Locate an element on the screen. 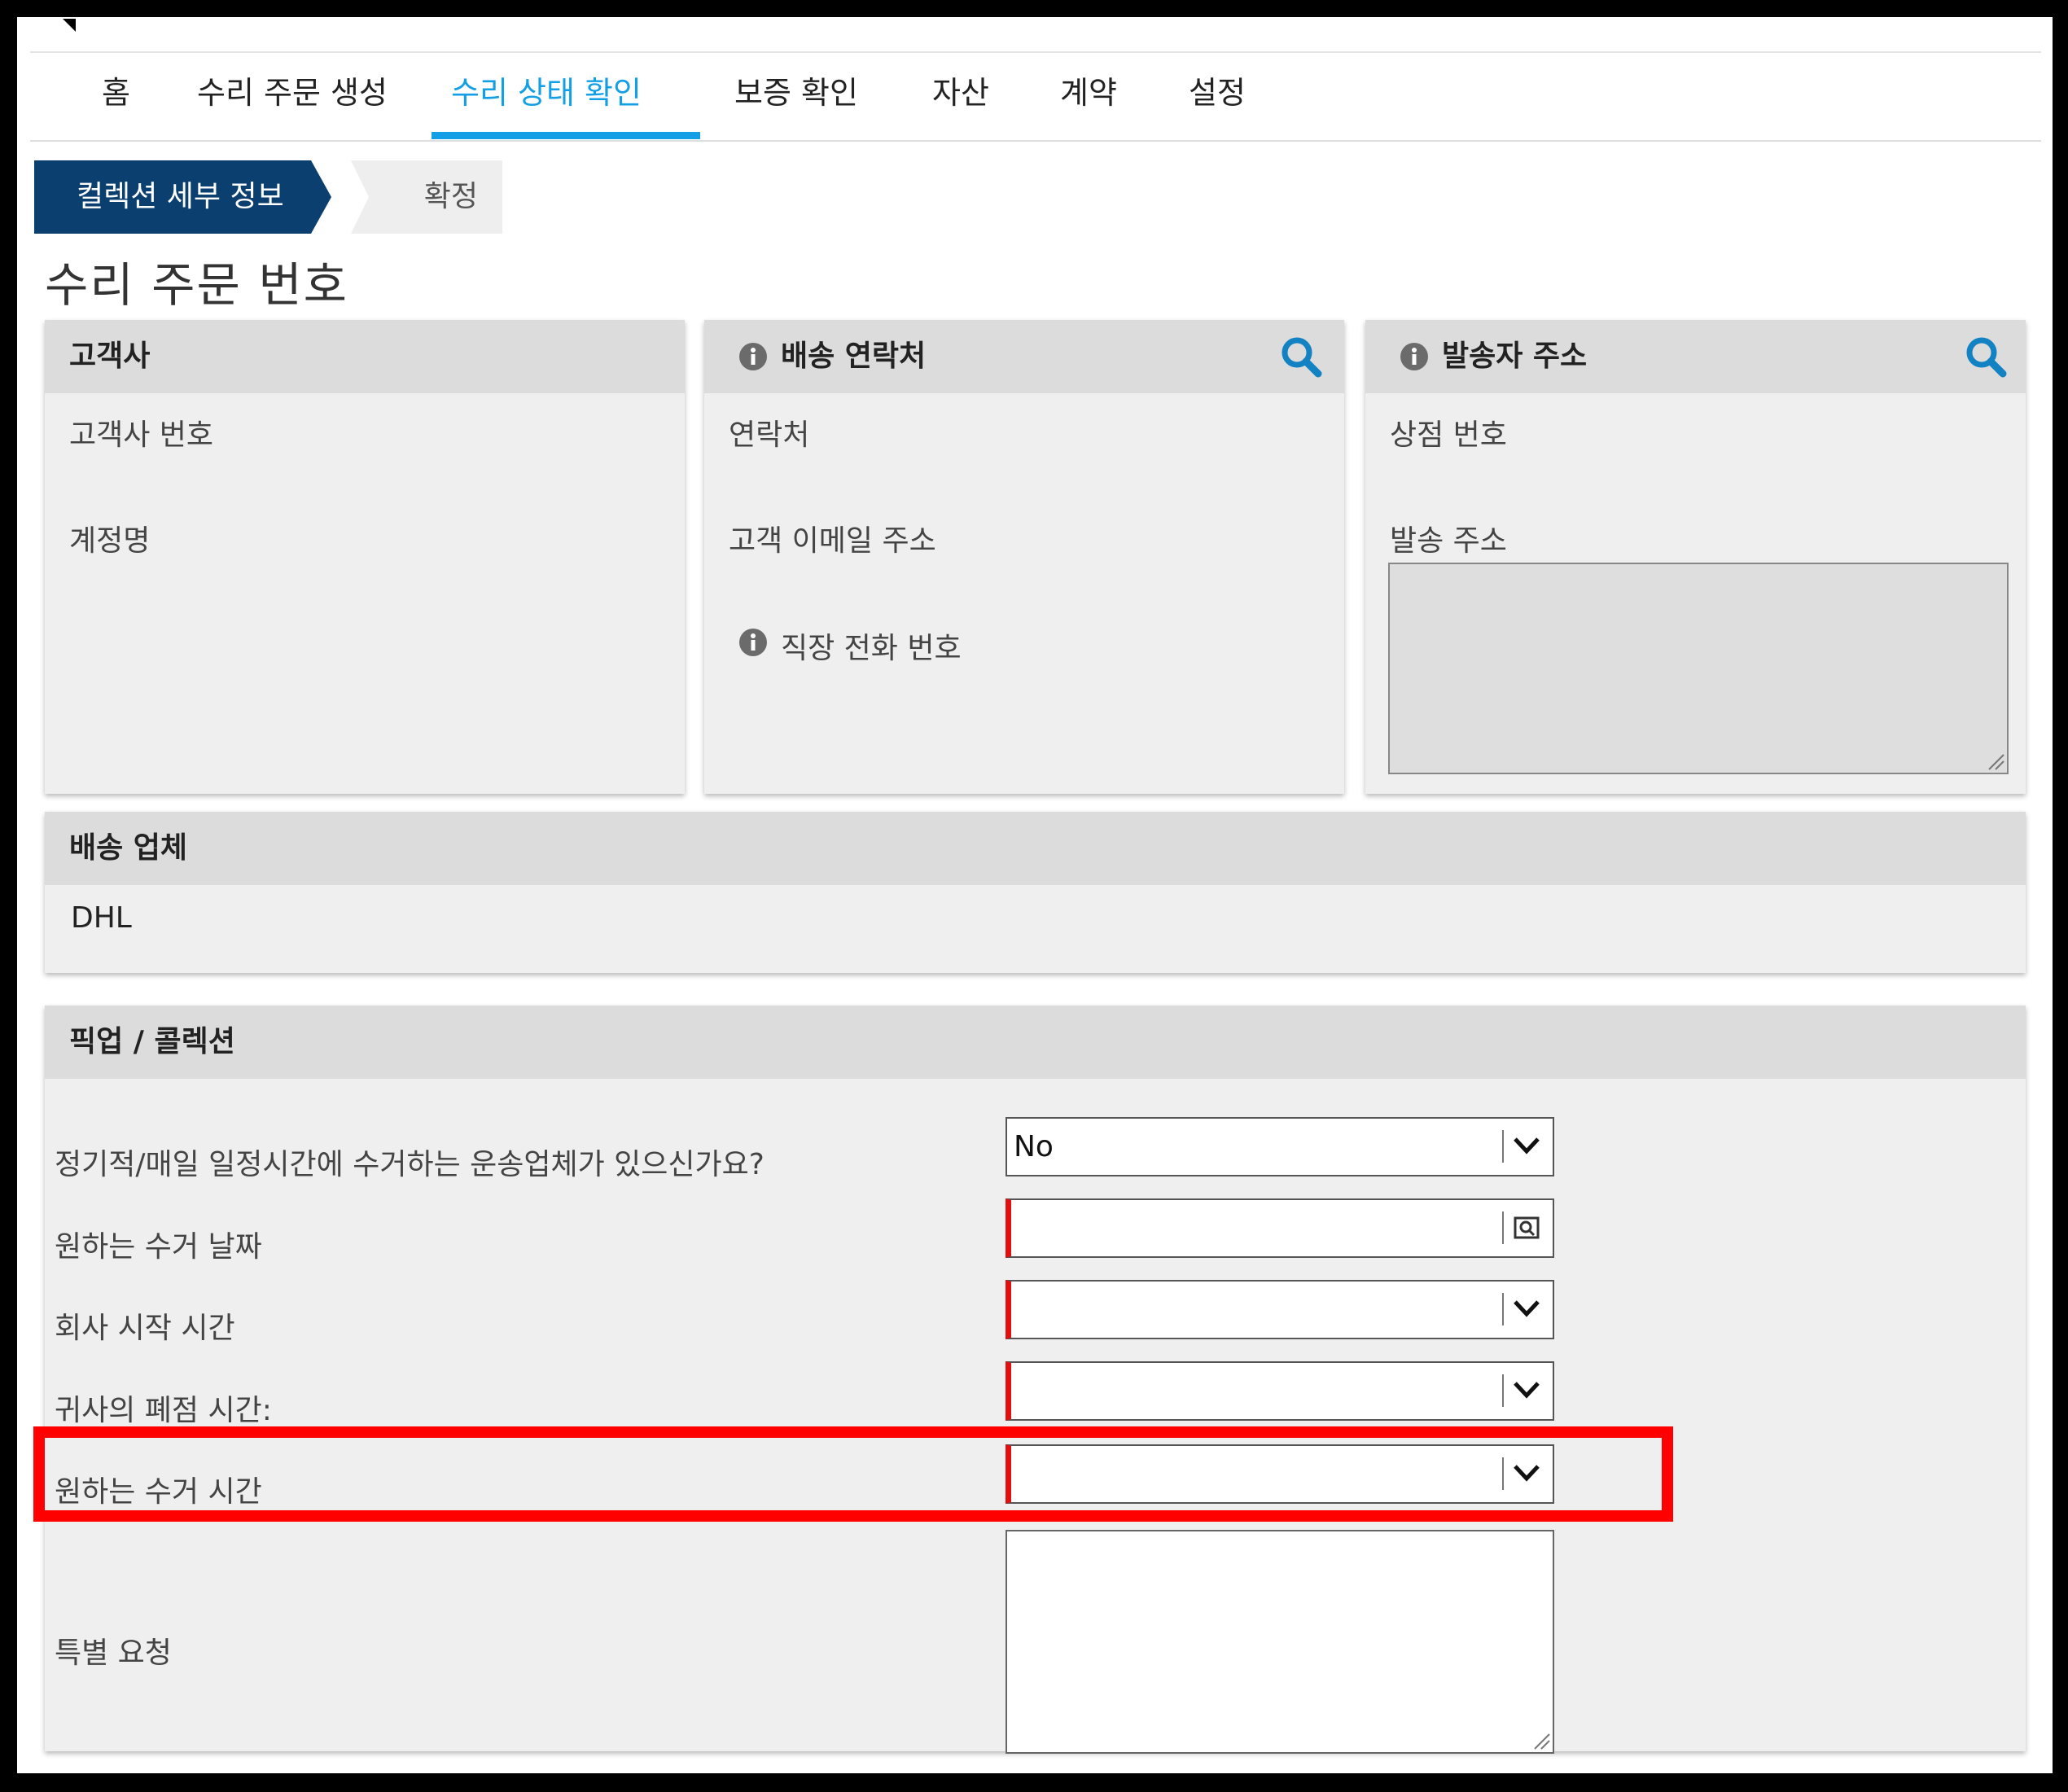  nav-assets: 자산 is located at coordinates (960, 96).